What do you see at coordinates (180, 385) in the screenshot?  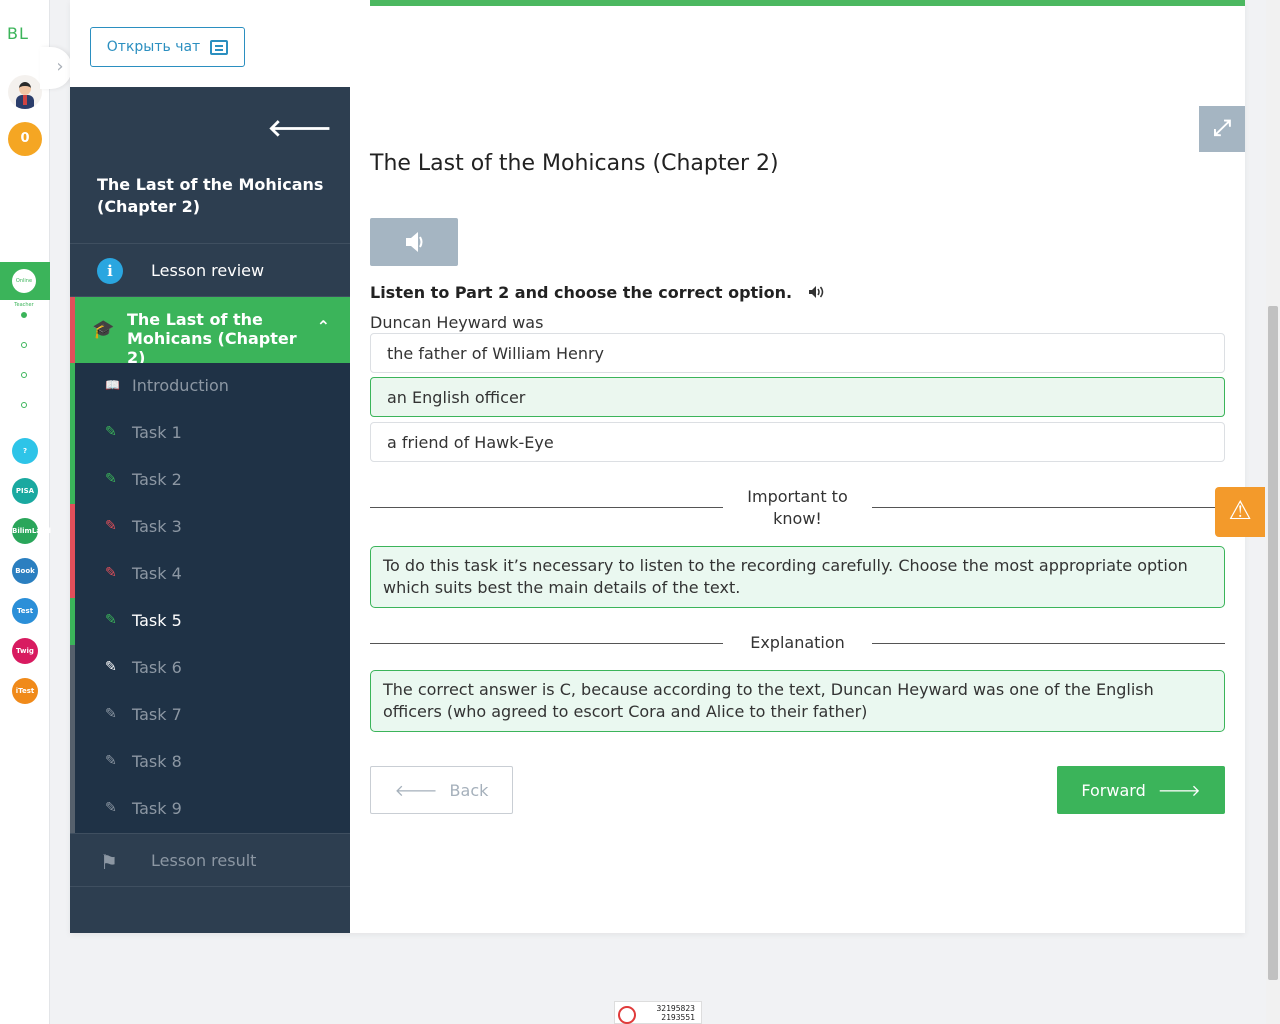 I see `sidebar-item-label: Introduction` at bounding box center [180, 385].